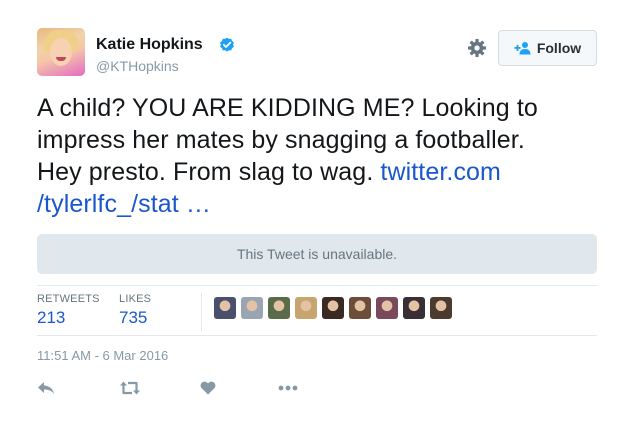 Image resolution: width=637 pixels, height=428 pixels. I want to click on retweets-label: RETWEETS, so click(68, 299).